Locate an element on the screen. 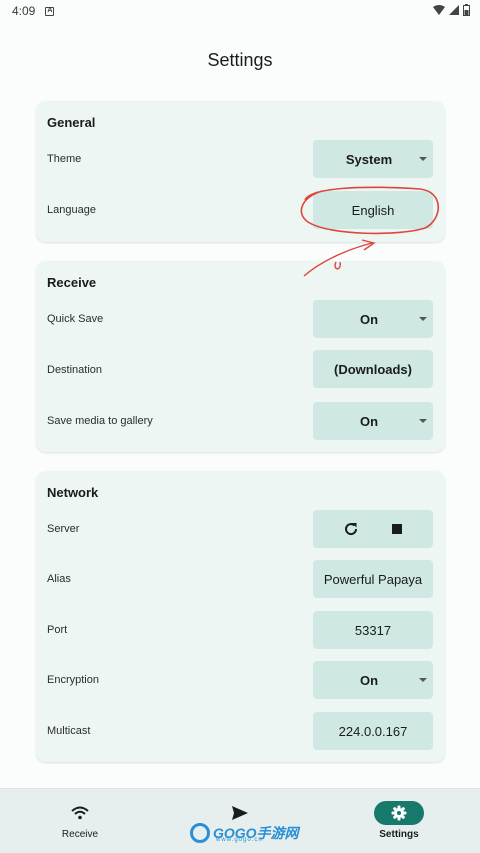  status-time: 4:09 is located at coordinates (24, 11).